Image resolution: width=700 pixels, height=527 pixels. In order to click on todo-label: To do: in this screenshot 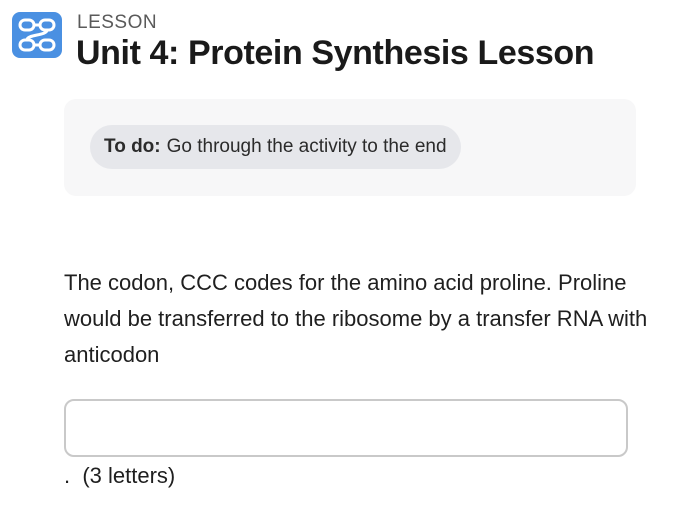, I will do `click(132, 146)`.